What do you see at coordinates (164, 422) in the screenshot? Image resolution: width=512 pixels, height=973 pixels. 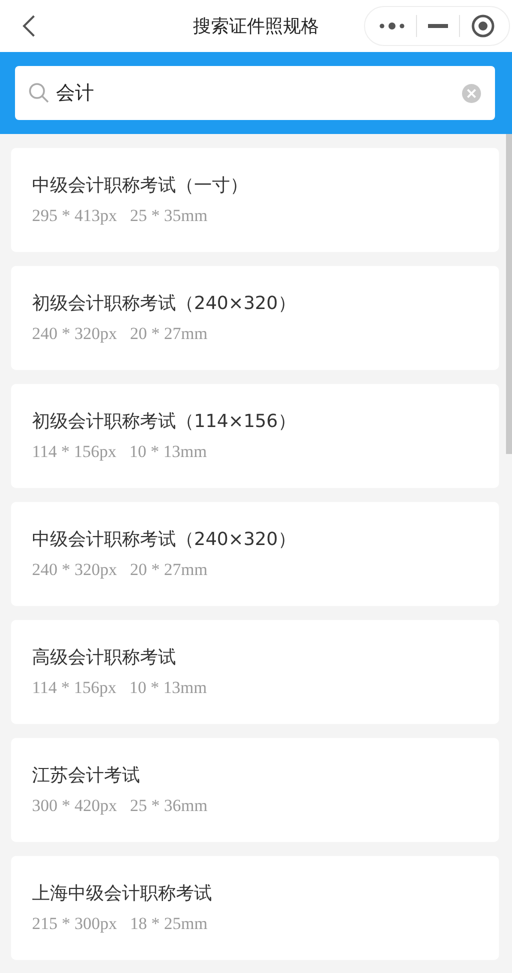 I see `spec-name: 初级会计职称考试（114×156）` at bounding box center [164, 422].